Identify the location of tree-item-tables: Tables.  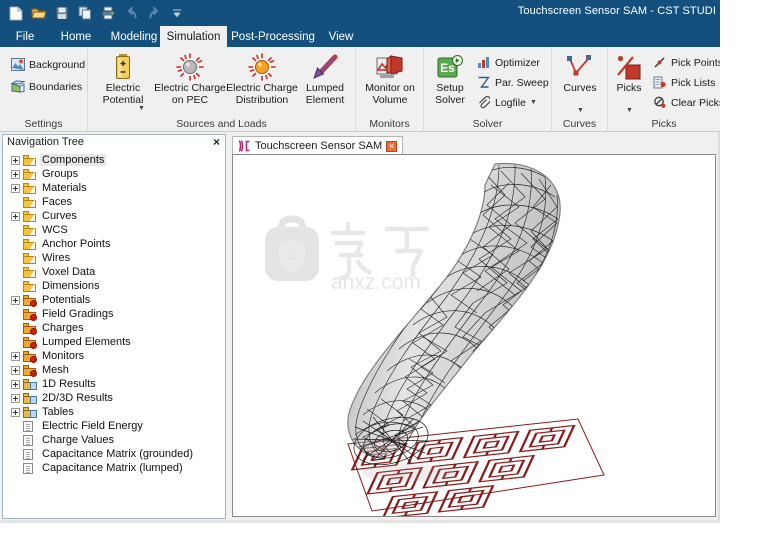
(114, 412).